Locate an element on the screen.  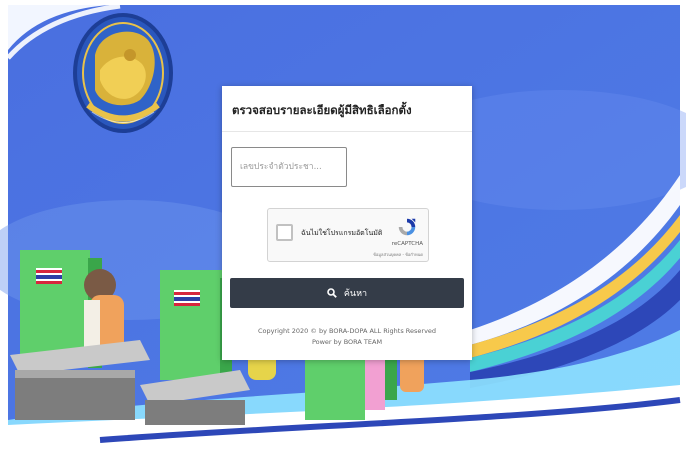
search-icon is located at coordinates (332, 293).